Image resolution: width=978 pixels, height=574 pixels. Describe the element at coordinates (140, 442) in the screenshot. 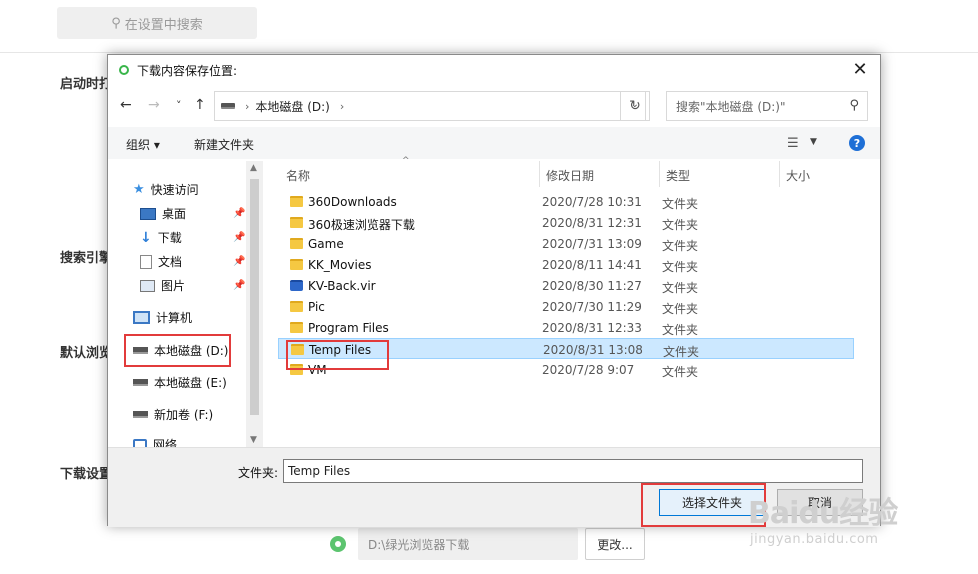

I see `network-icon` at that location.